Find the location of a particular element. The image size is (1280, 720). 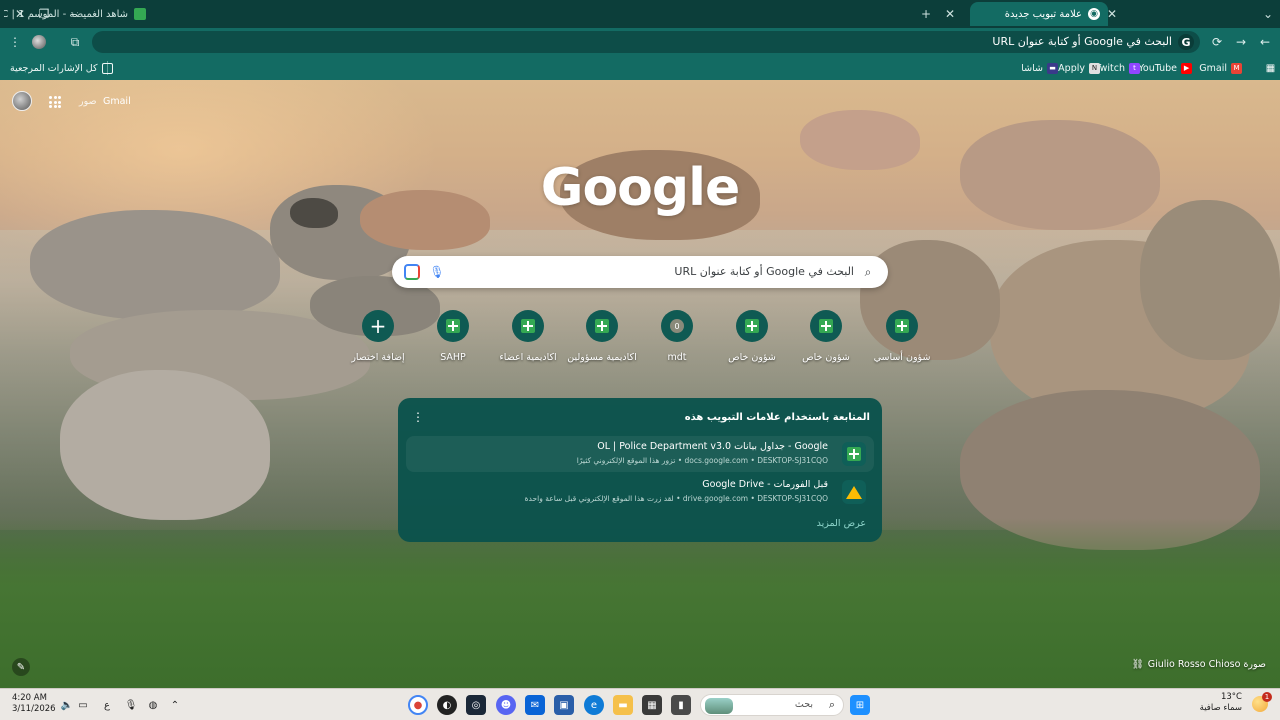

notification-badge: 1 is located at coordinates (1267, 697).